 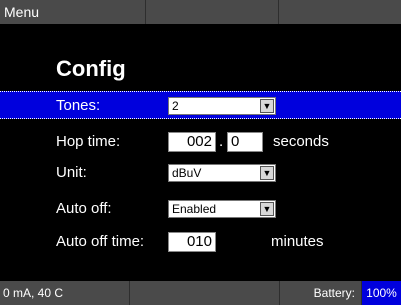 I want to click on unit-select: dBuV ▼, so click(x=222, y=173).